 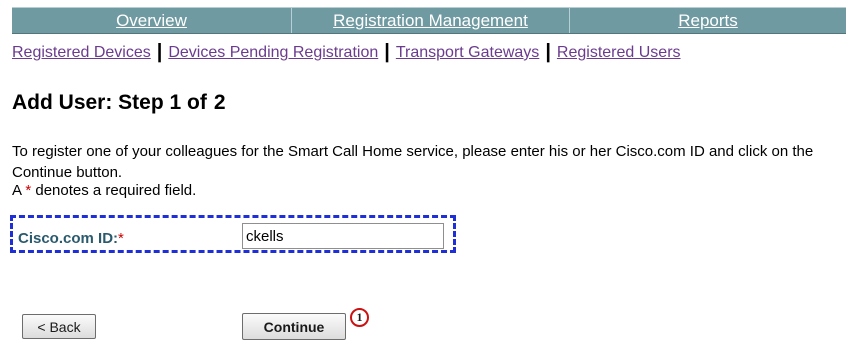 What do you see at coordinates (116, 190) in the screenshot?
I see `required-note-suffix: denotes a required field.` at bounding box center [116, 190].